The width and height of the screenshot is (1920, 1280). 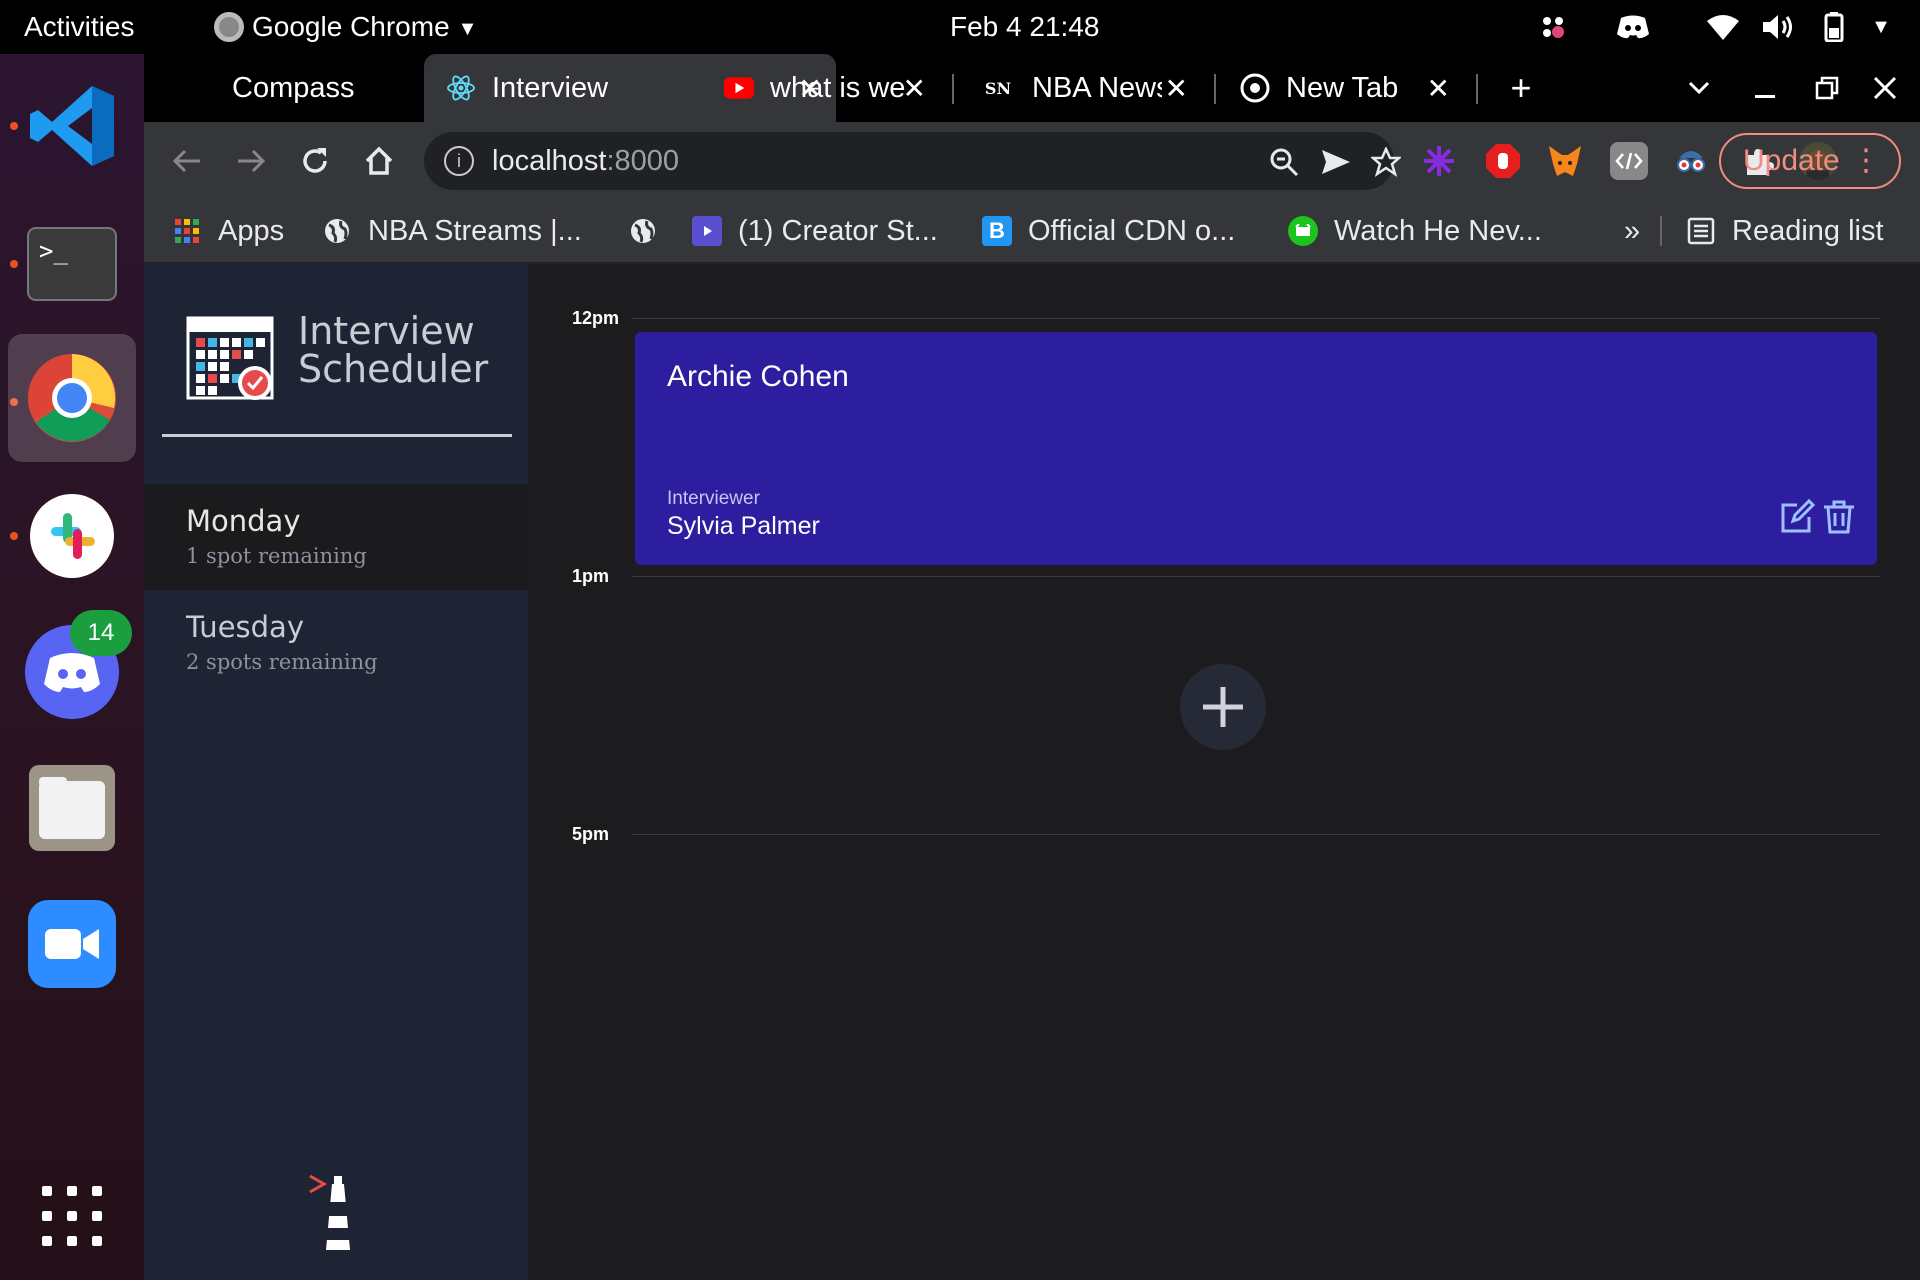 I want to click on tab-title: Compass, so click(x=293, y=87).